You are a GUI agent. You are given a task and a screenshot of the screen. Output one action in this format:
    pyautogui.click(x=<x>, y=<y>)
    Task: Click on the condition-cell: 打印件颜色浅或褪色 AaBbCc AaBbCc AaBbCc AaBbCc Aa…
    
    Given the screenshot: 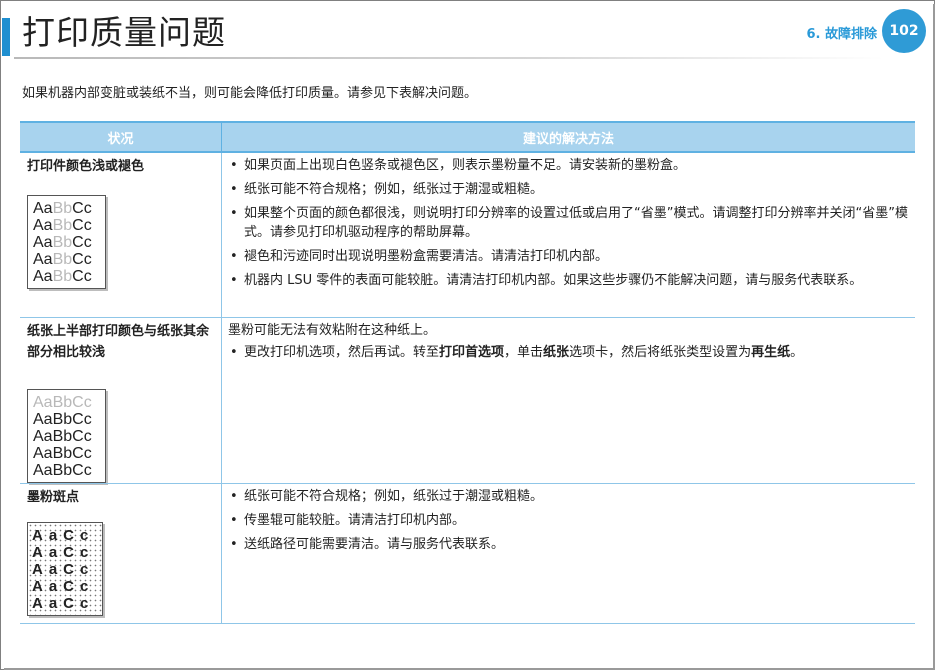 What is the action you would take?
    pyautogui.click(x=121, y=235)
    